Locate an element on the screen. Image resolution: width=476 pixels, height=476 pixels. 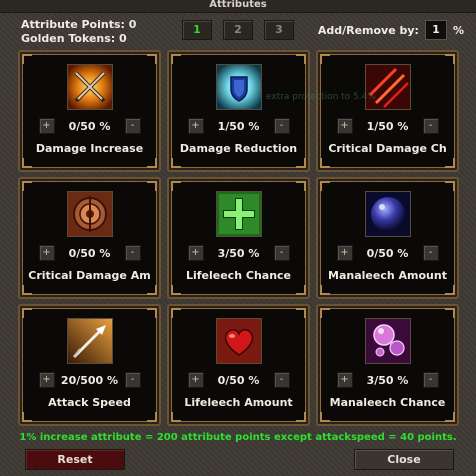
attribute-name: Manaleech Chance is located at coordinates (387, 402).